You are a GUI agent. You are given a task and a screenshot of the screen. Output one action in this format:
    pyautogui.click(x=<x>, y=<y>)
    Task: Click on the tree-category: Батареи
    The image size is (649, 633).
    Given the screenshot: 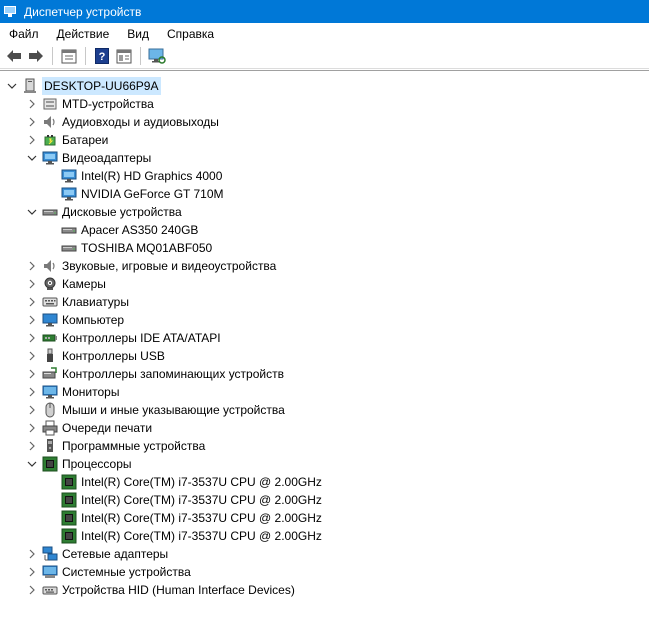 What is the action you would take?
    pyautogui.click(x=67, y=140)
    